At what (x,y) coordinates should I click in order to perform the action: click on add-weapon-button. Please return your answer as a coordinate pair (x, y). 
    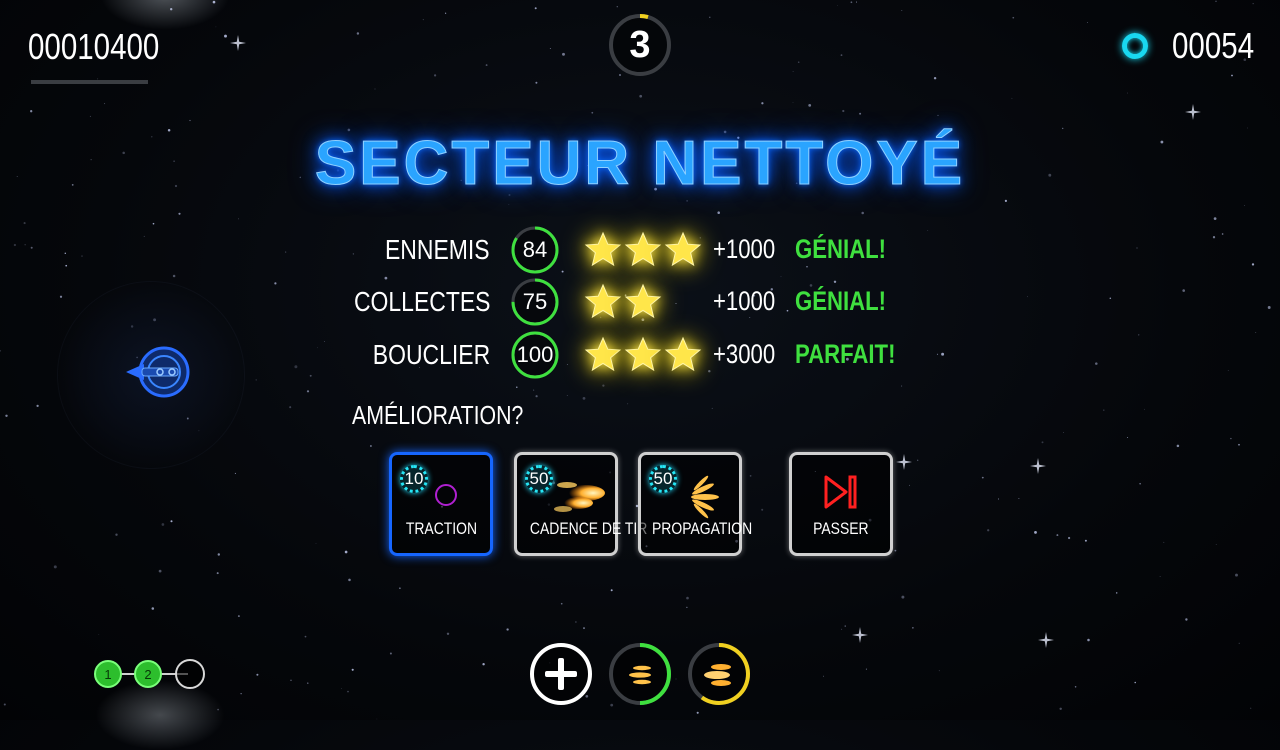
    Looking at the image, I should click on (561, 674).